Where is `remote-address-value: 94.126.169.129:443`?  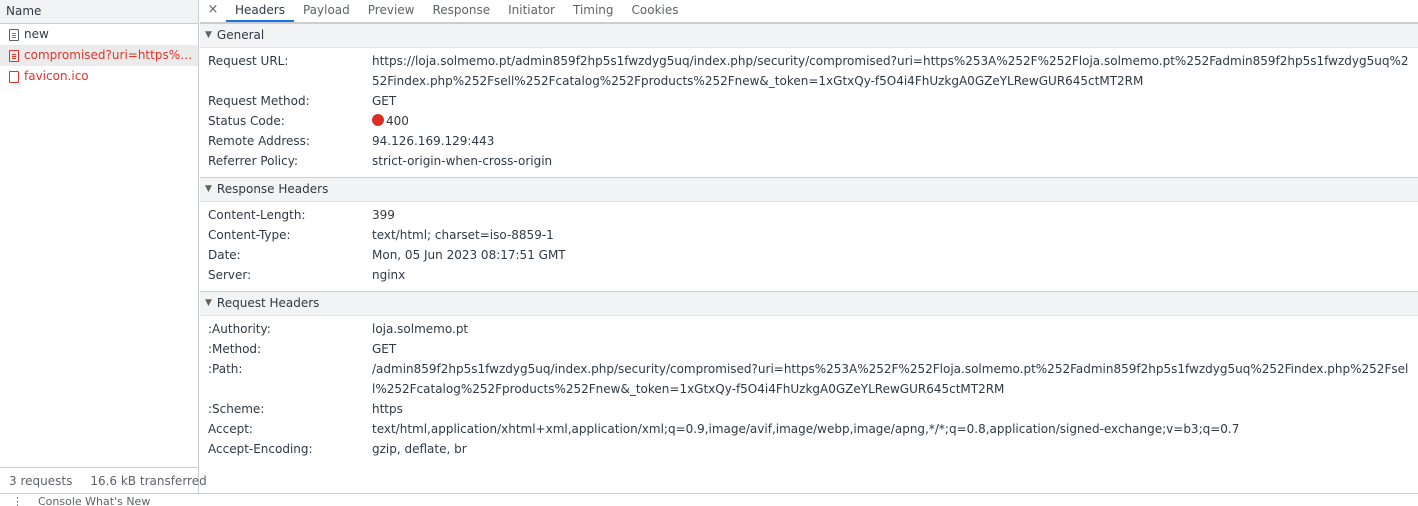 remote-address-value: 94.126.169.129:443 is located at coordinates (433, 141).